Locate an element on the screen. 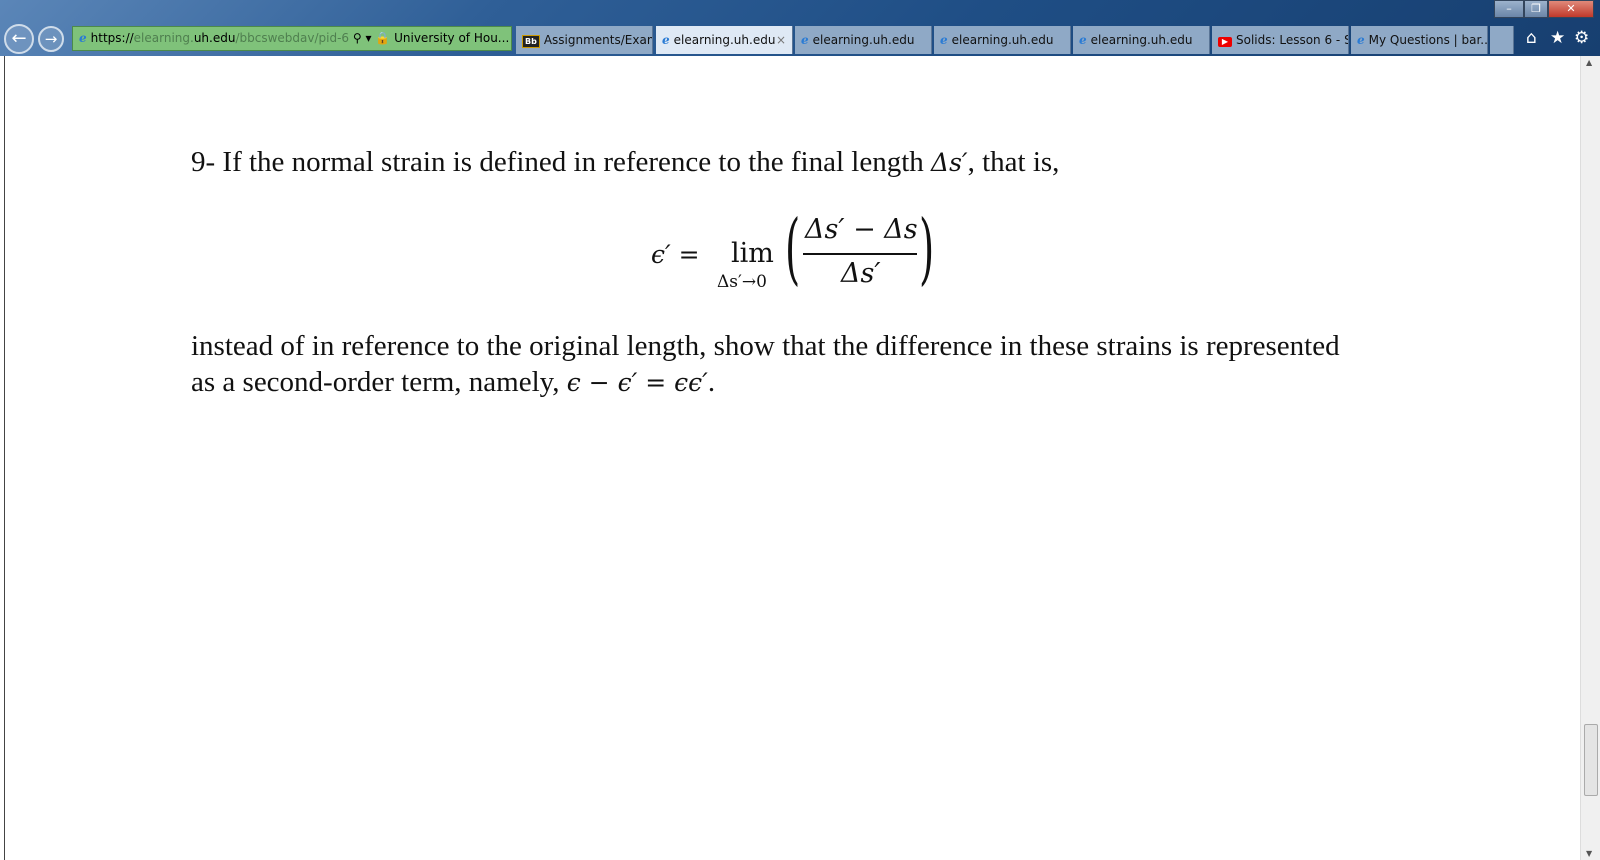 The image size is (1600, 860). back-button: ← is located at coordinates (19, 39).